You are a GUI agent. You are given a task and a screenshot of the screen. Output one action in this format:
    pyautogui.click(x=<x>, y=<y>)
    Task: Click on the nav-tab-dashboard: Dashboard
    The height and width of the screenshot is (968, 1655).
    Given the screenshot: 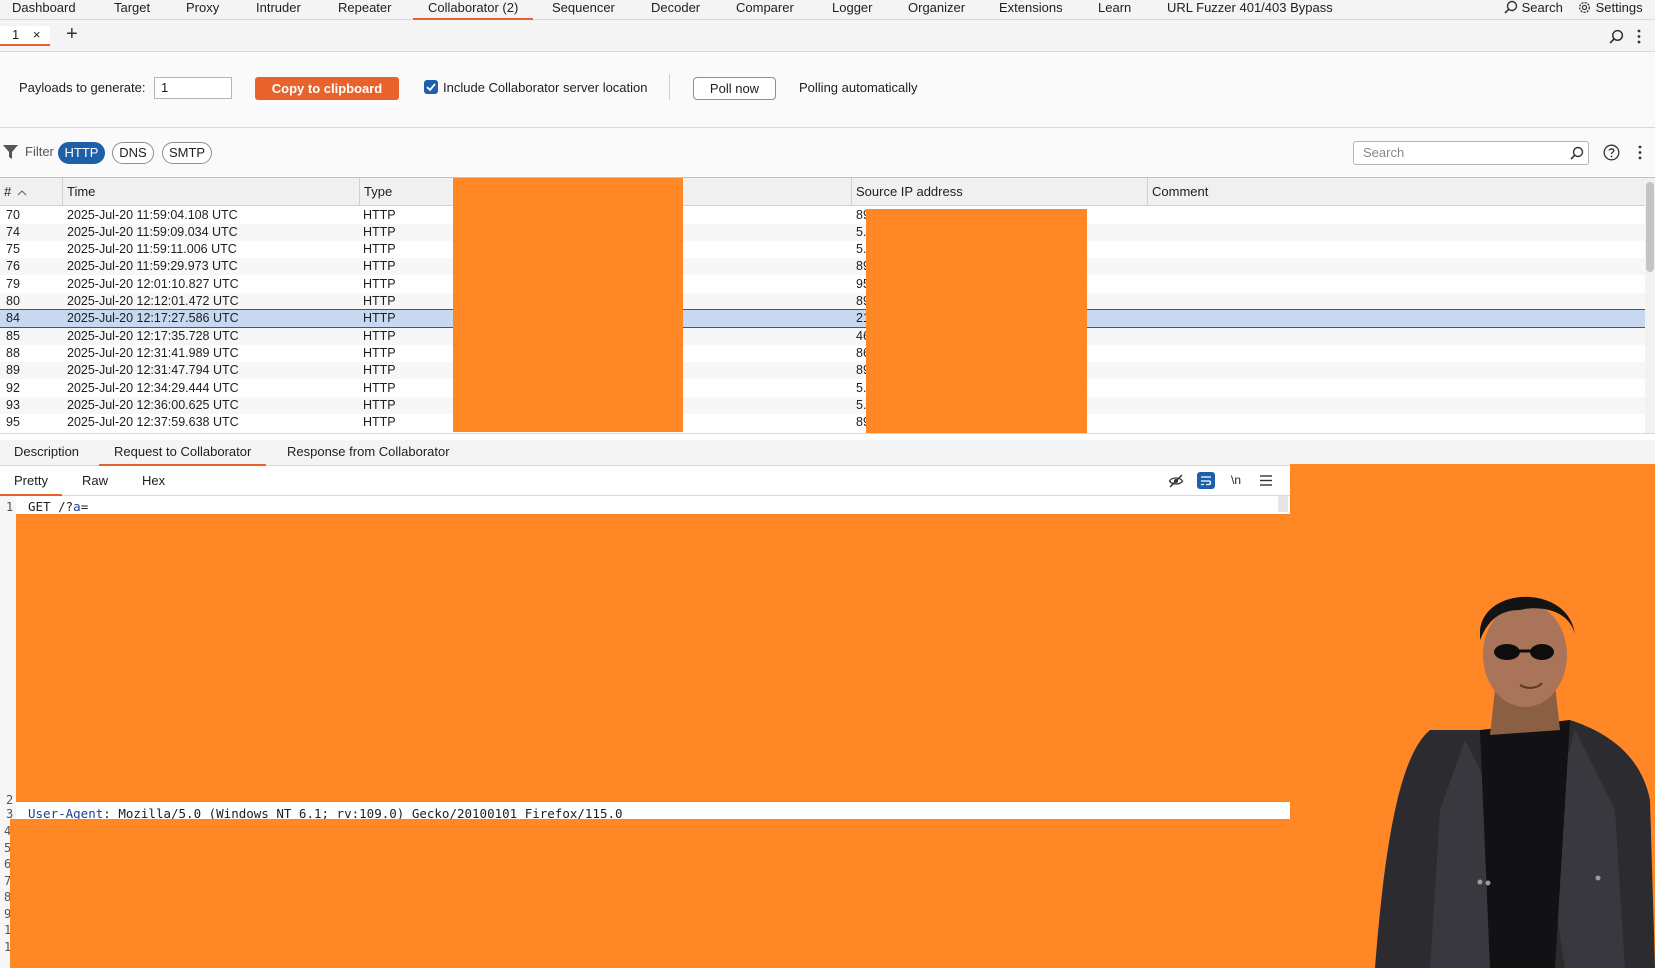 What is the action you would take?
    pyautogui.click(x=44, y=10)
    